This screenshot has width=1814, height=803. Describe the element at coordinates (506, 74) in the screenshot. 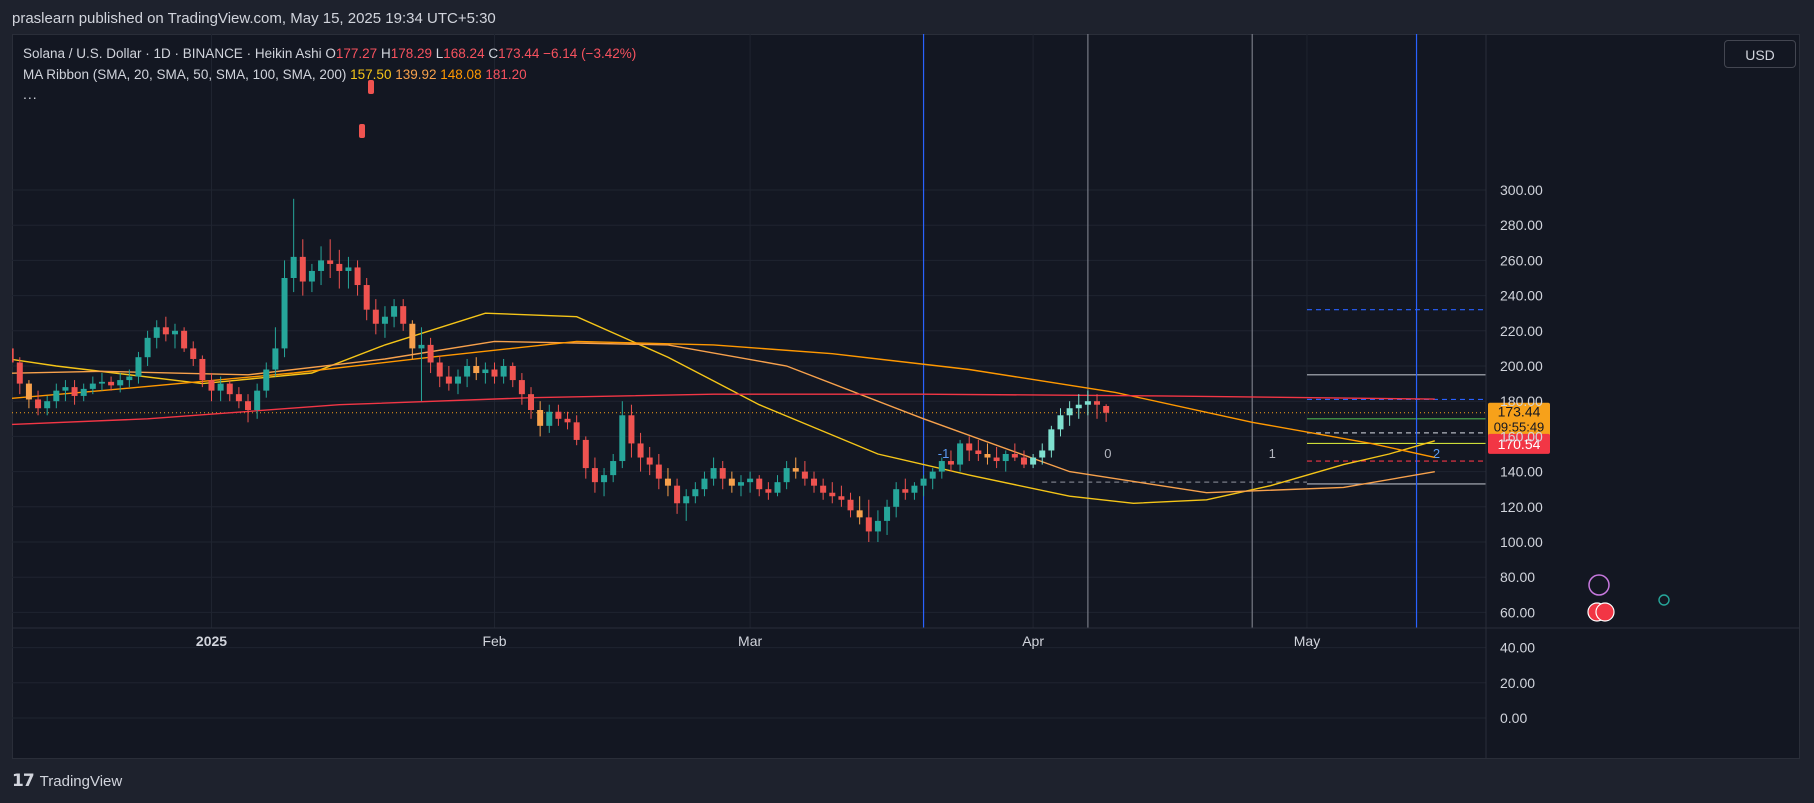

I see `ma200-value: 181.20` at that location.